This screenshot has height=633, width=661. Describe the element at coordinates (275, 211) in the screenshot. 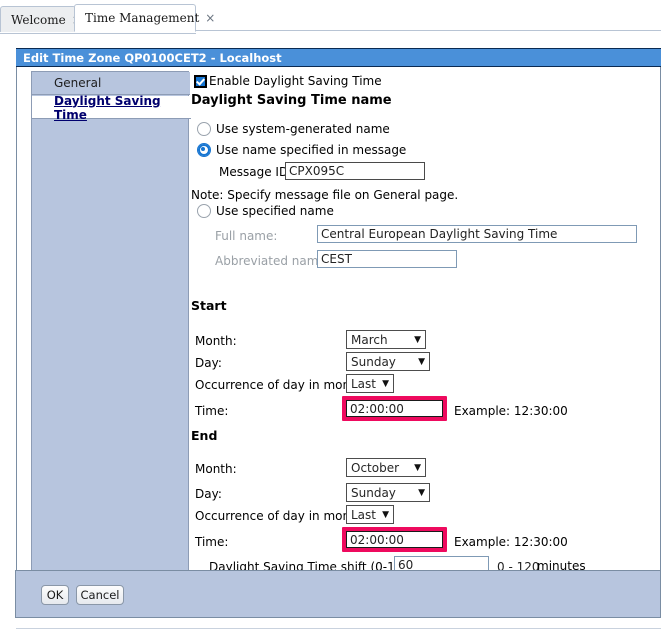

I see `radio-label: Use specified name` at that location.